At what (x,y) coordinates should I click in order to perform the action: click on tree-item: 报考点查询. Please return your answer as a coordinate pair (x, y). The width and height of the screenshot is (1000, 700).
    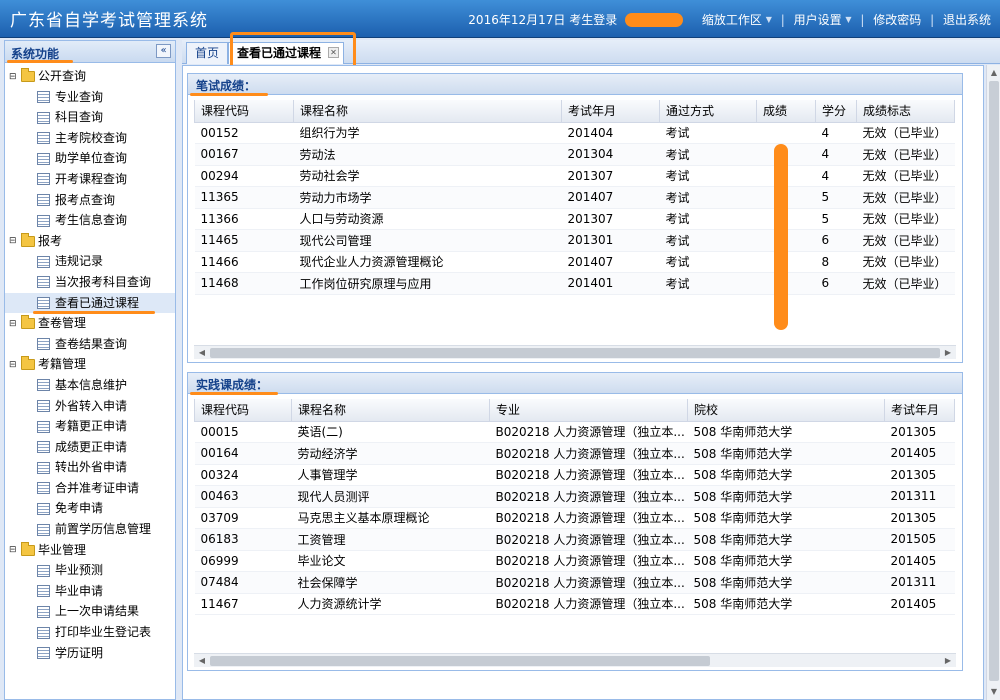
    Looking at the image, I should click on (90, 200).